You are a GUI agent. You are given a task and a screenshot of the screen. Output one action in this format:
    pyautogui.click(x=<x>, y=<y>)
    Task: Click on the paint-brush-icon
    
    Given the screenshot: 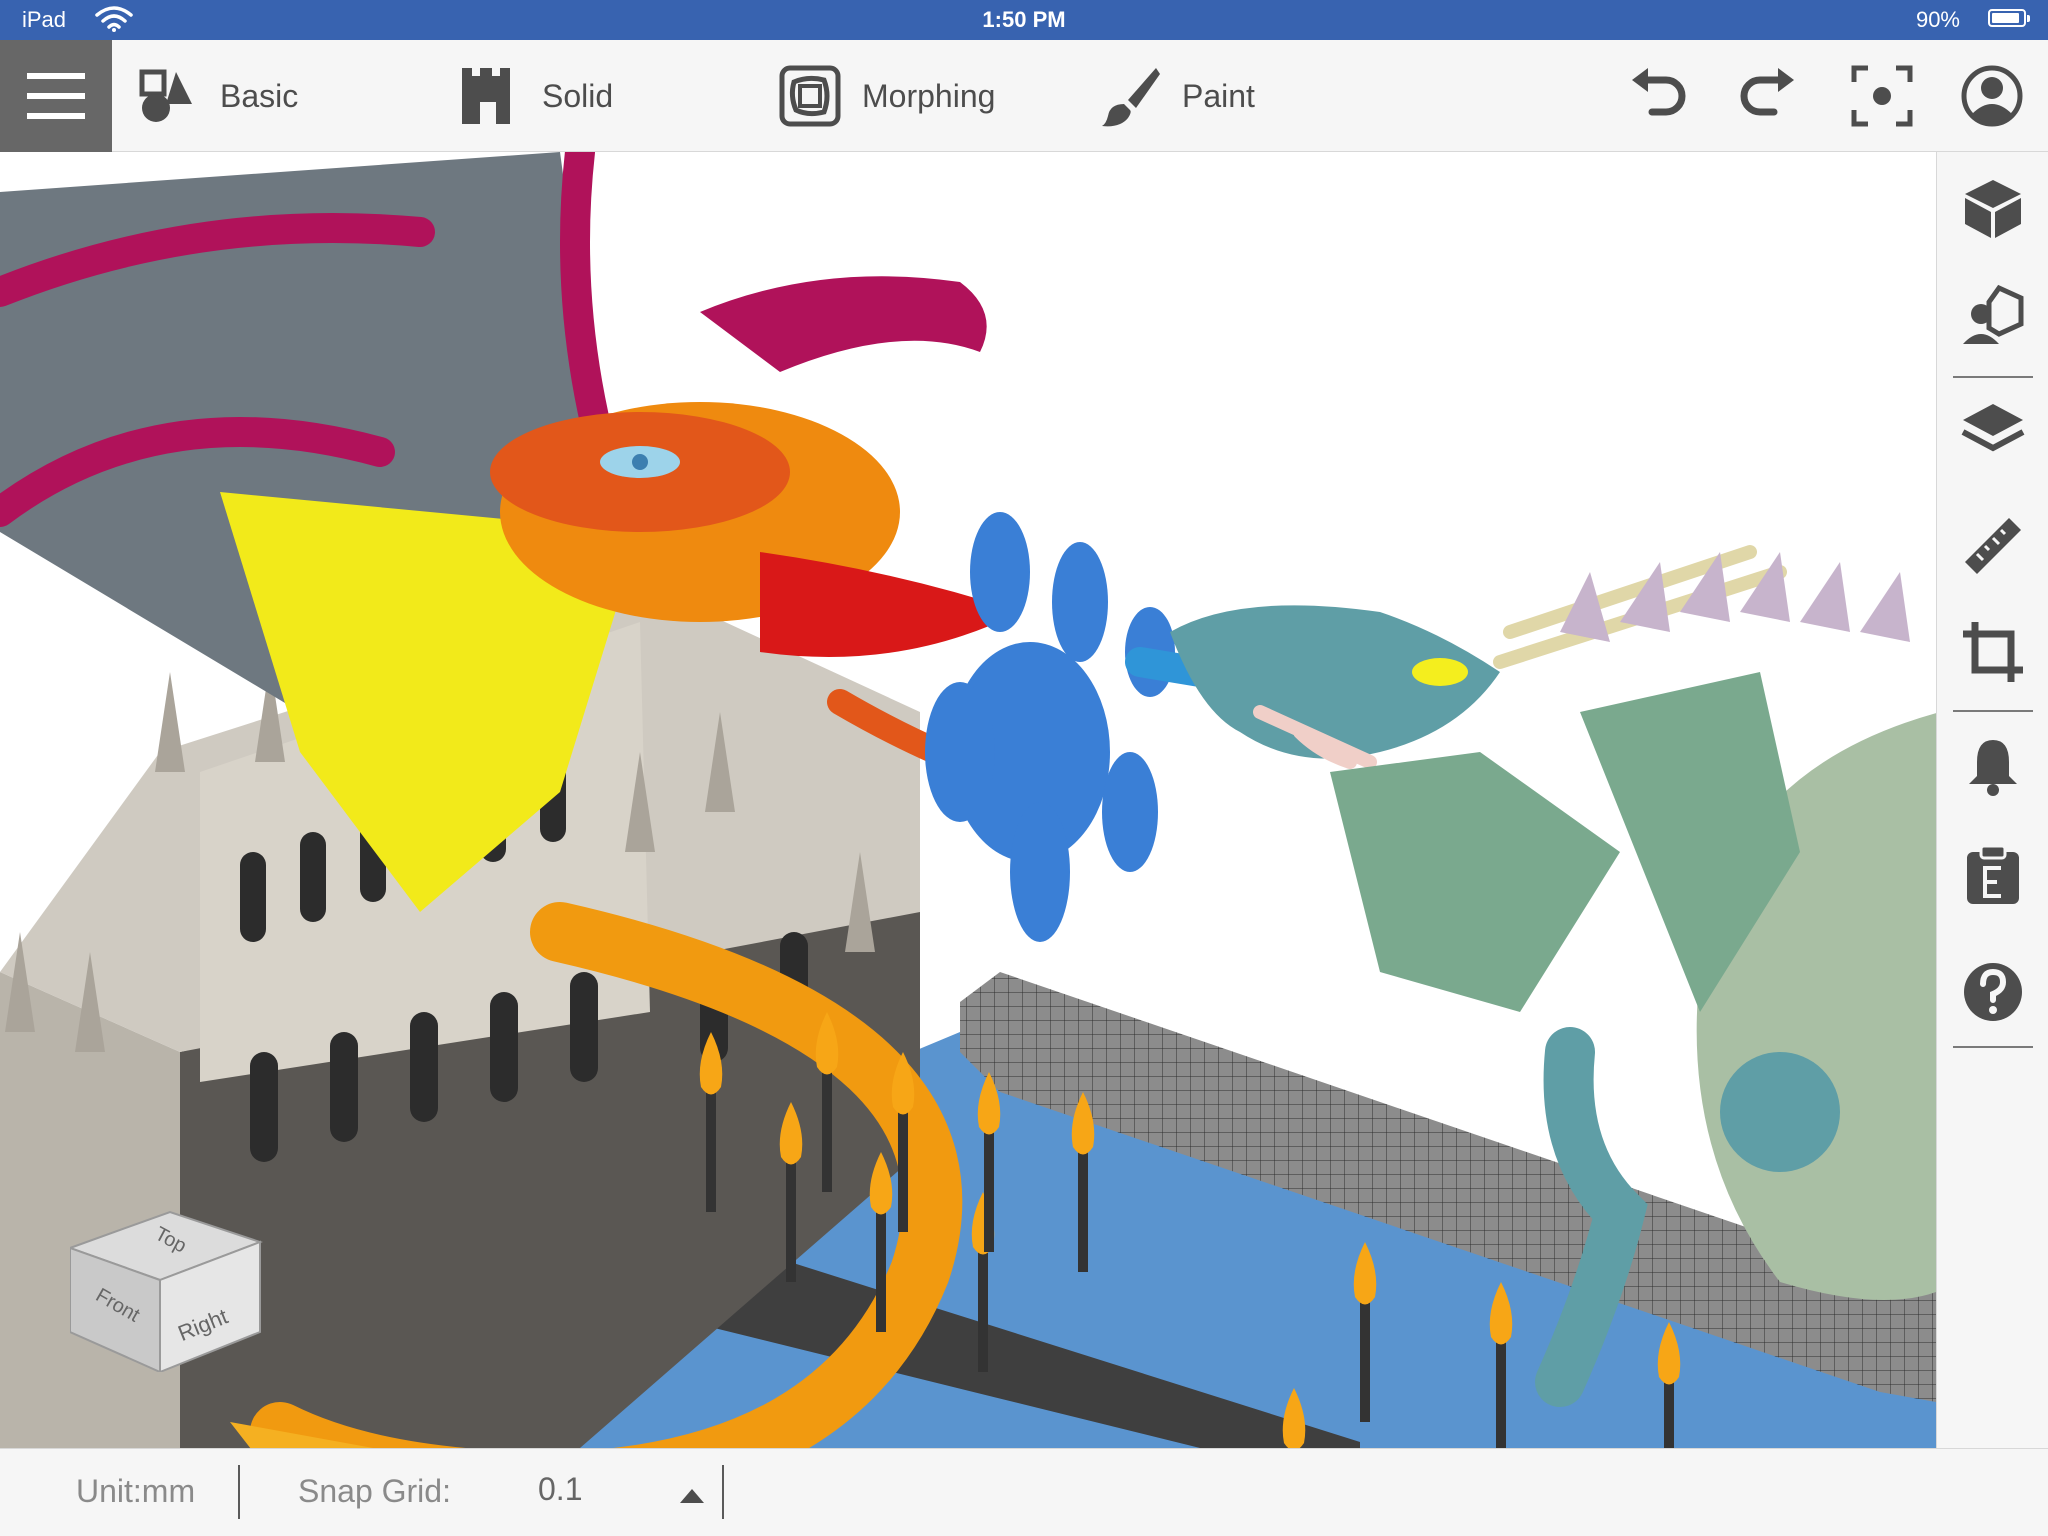 What is the action you would take?
    pyautogui.click(x=1131, y=97)
    